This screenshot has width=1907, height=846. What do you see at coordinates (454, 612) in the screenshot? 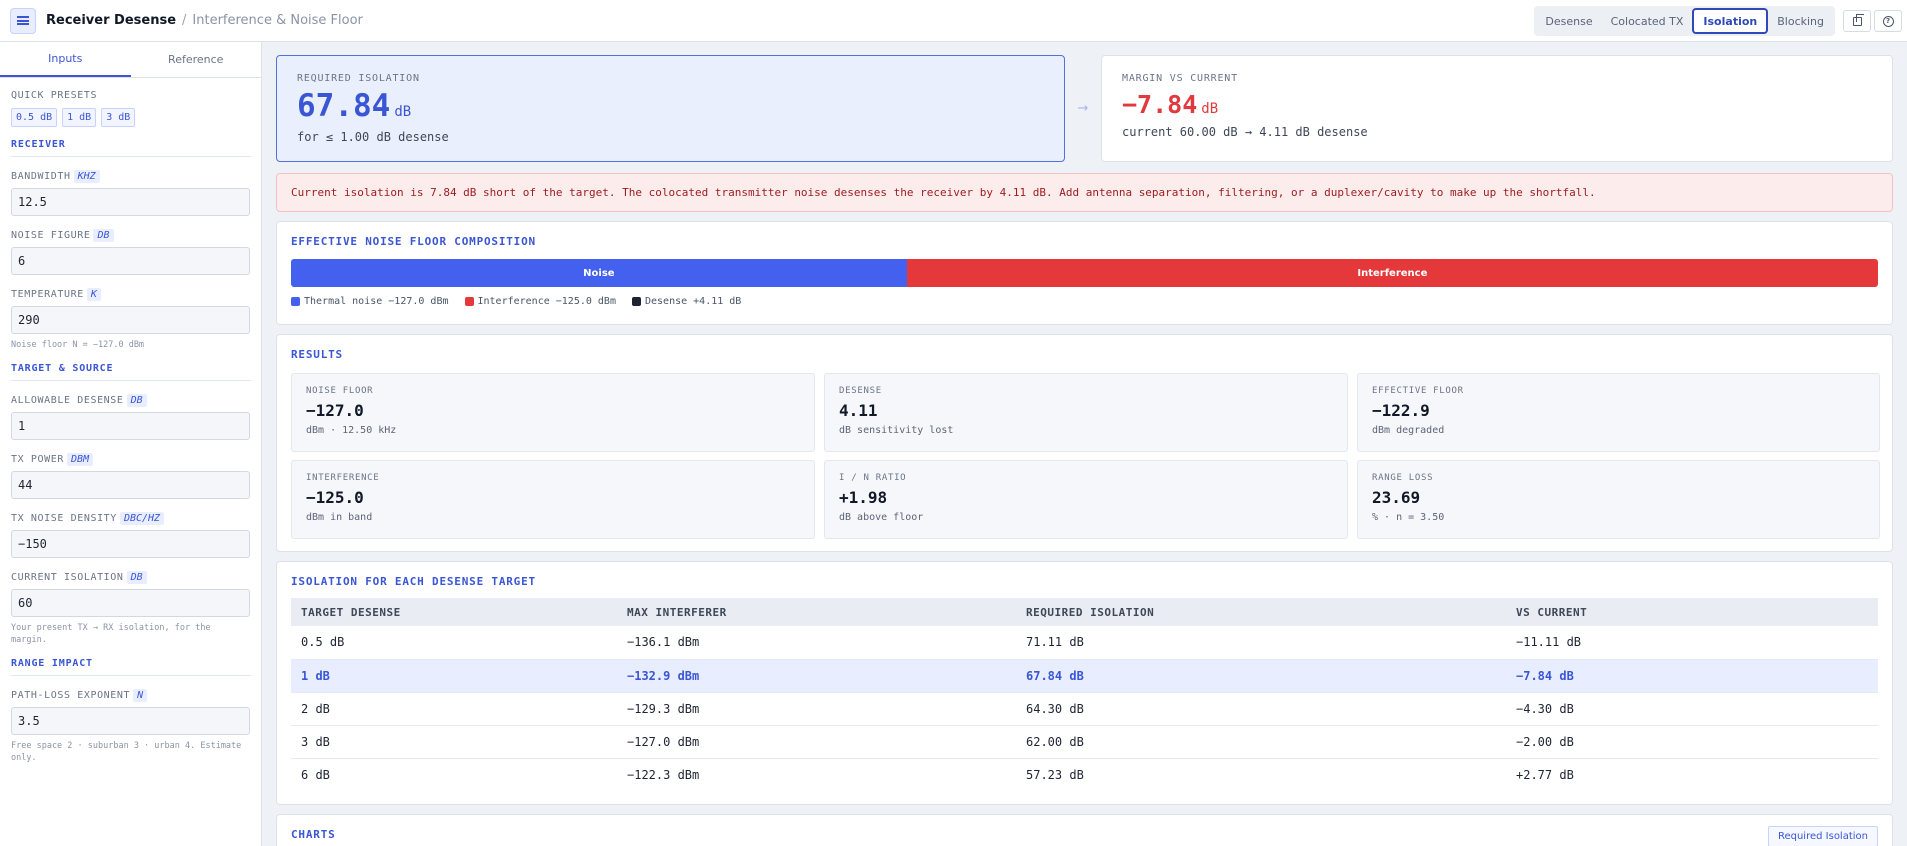
I see `col-target-desense: TARGET DESENSE` at bounding box center [454, 612].